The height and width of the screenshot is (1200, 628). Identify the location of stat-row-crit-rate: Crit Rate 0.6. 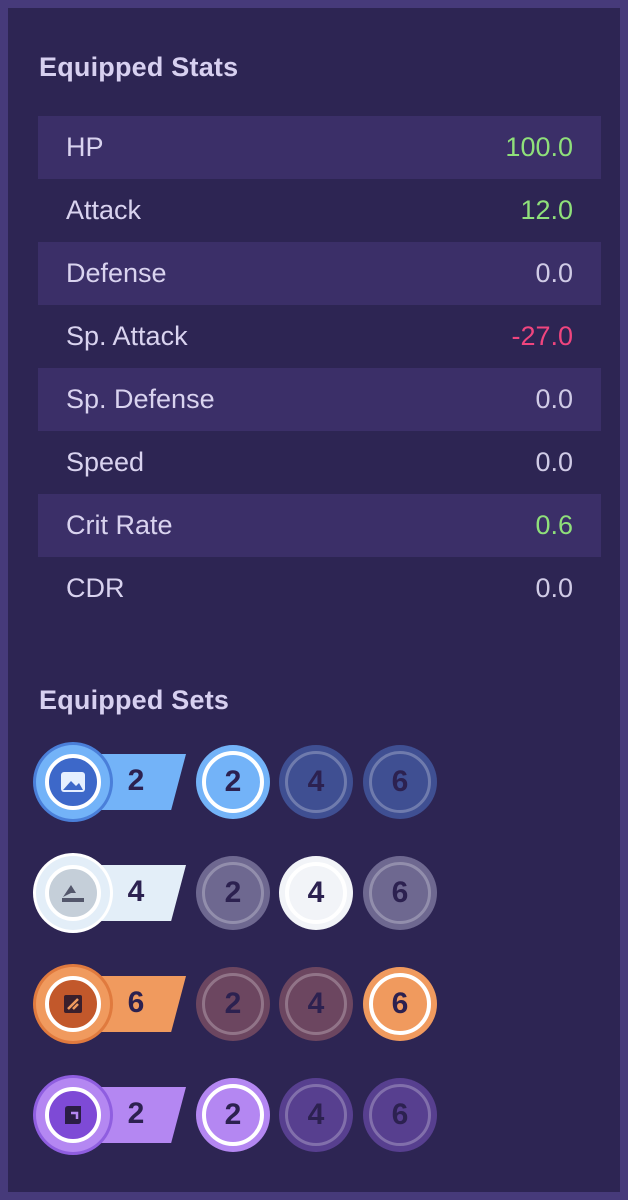
(319, 525).